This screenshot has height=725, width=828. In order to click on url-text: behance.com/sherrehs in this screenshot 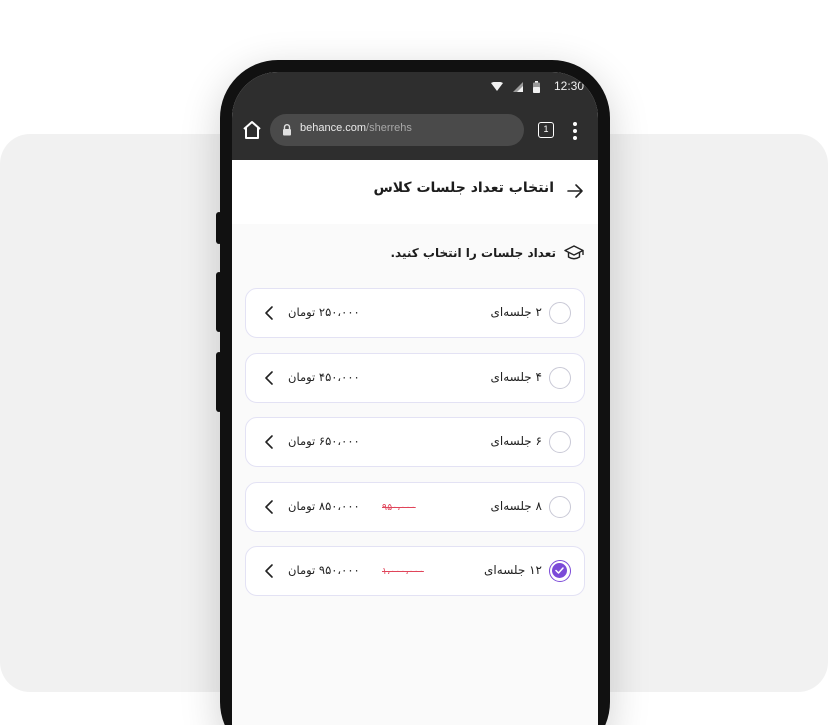, I will do `click(356, 128)`.